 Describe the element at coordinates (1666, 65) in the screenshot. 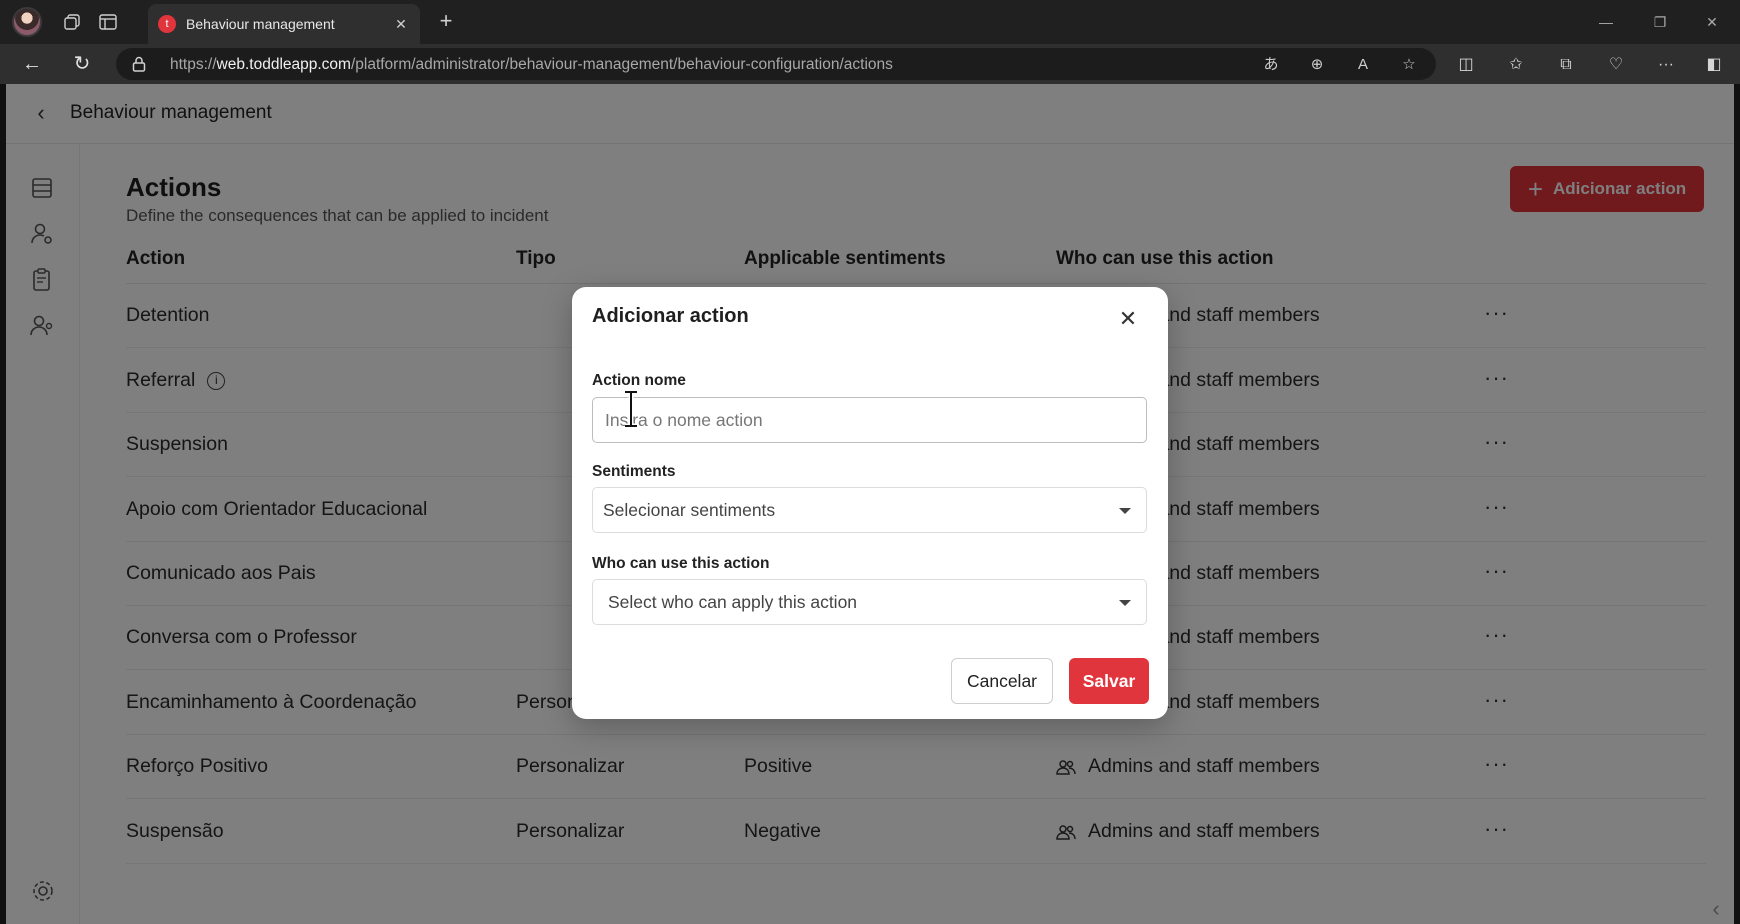

I see `more-icon: ···` at that location.